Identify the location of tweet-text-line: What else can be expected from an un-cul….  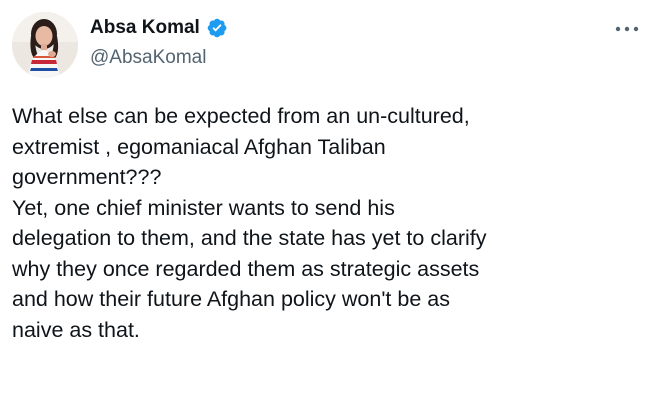
(241, 116).